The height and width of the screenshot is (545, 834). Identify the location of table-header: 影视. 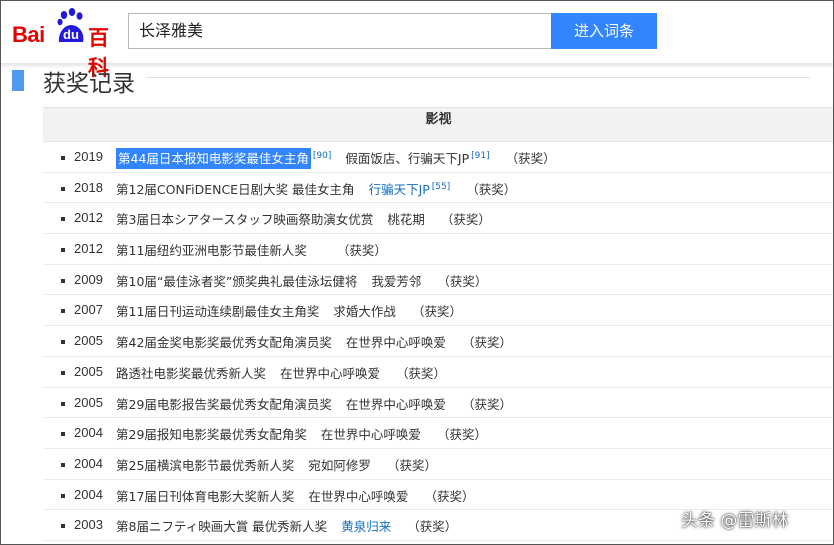
(438, 124).